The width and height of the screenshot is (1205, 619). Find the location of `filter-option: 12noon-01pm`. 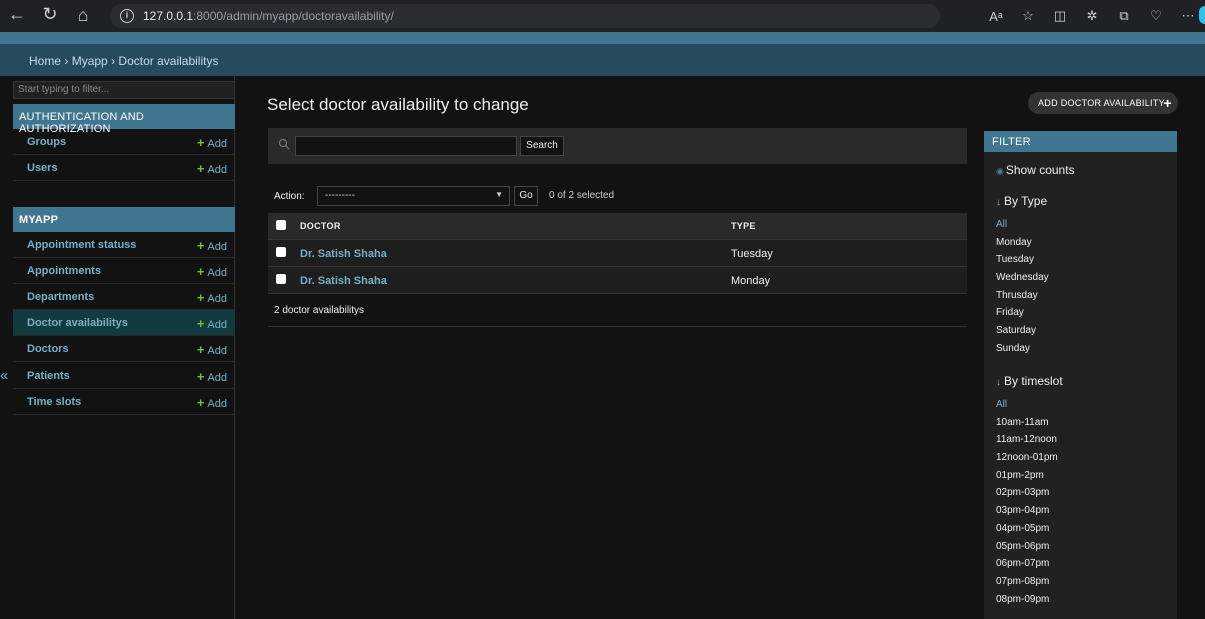

filter-option: 12noon-01pm is located at coordinates (1027, 458).